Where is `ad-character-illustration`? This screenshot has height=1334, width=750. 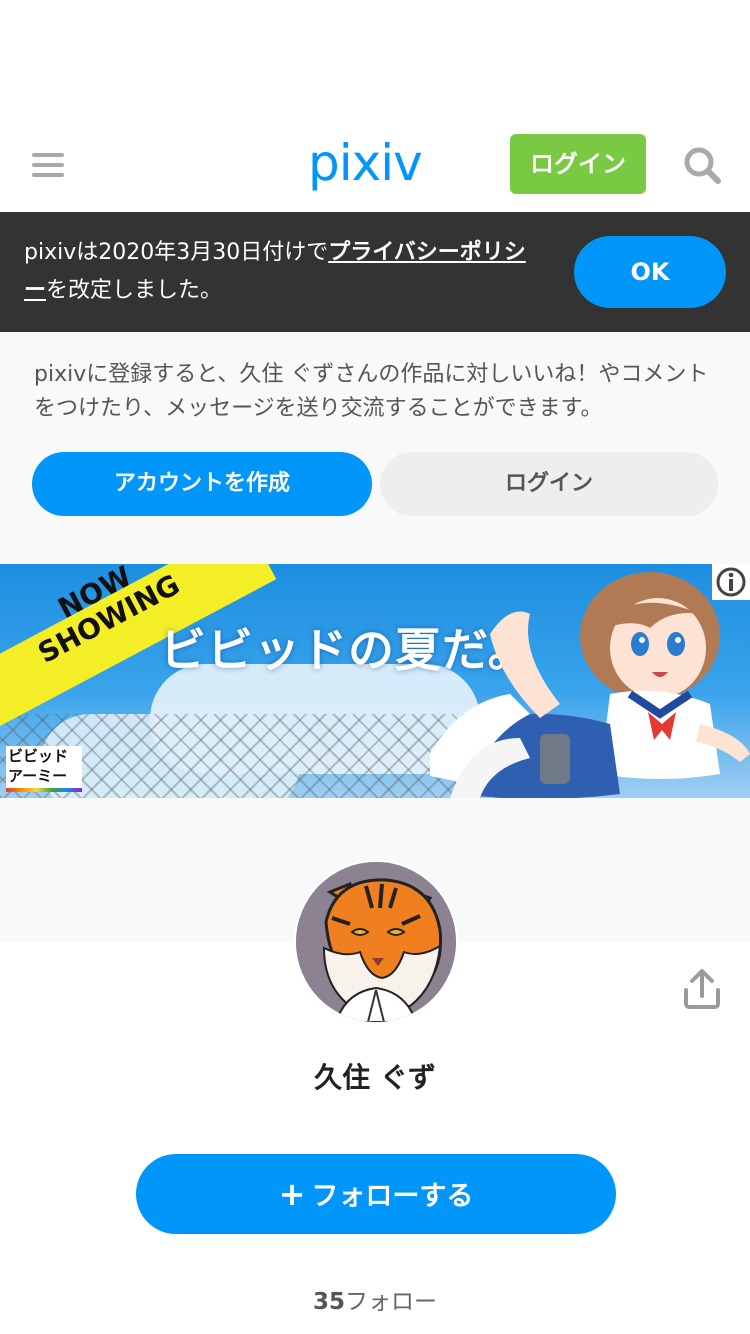
ad-character-illustration is located at coordinates (590, 685).